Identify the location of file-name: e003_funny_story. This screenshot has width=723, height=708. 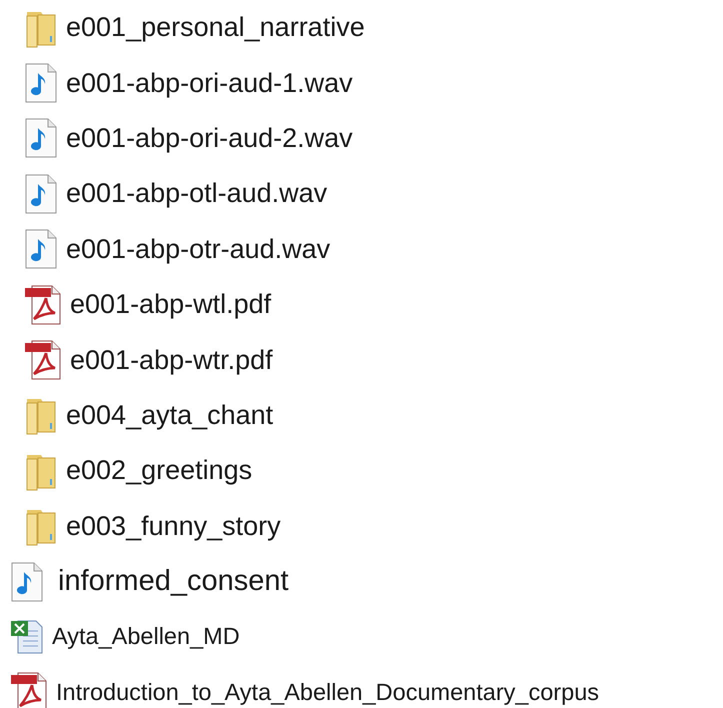
(173, 526).